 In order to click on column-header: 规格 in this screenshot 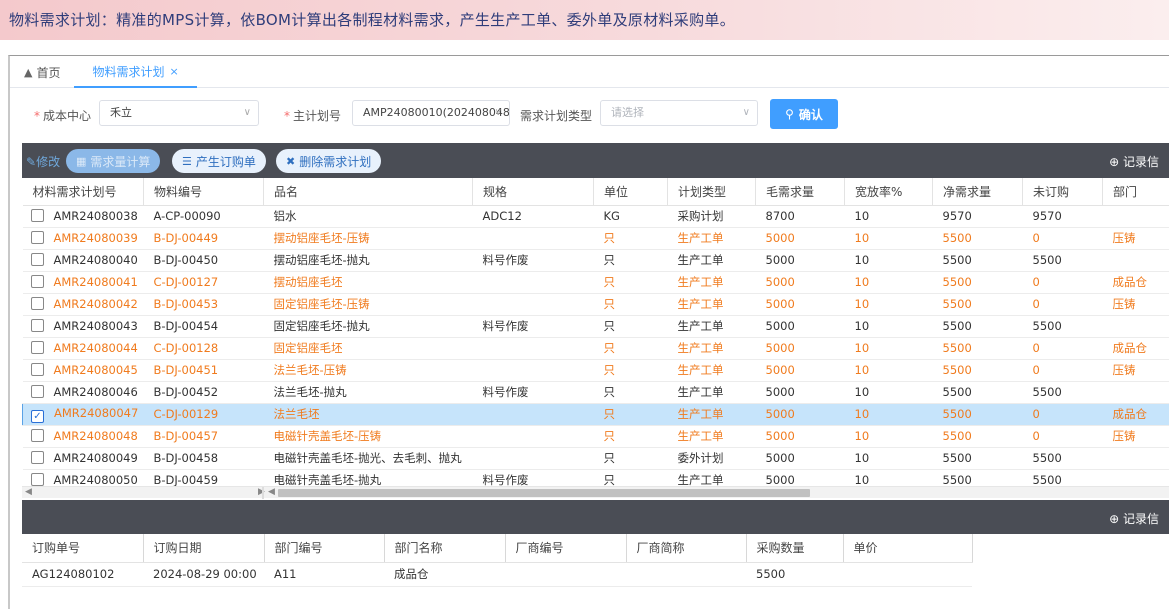, I will do `click(533, 192)`.